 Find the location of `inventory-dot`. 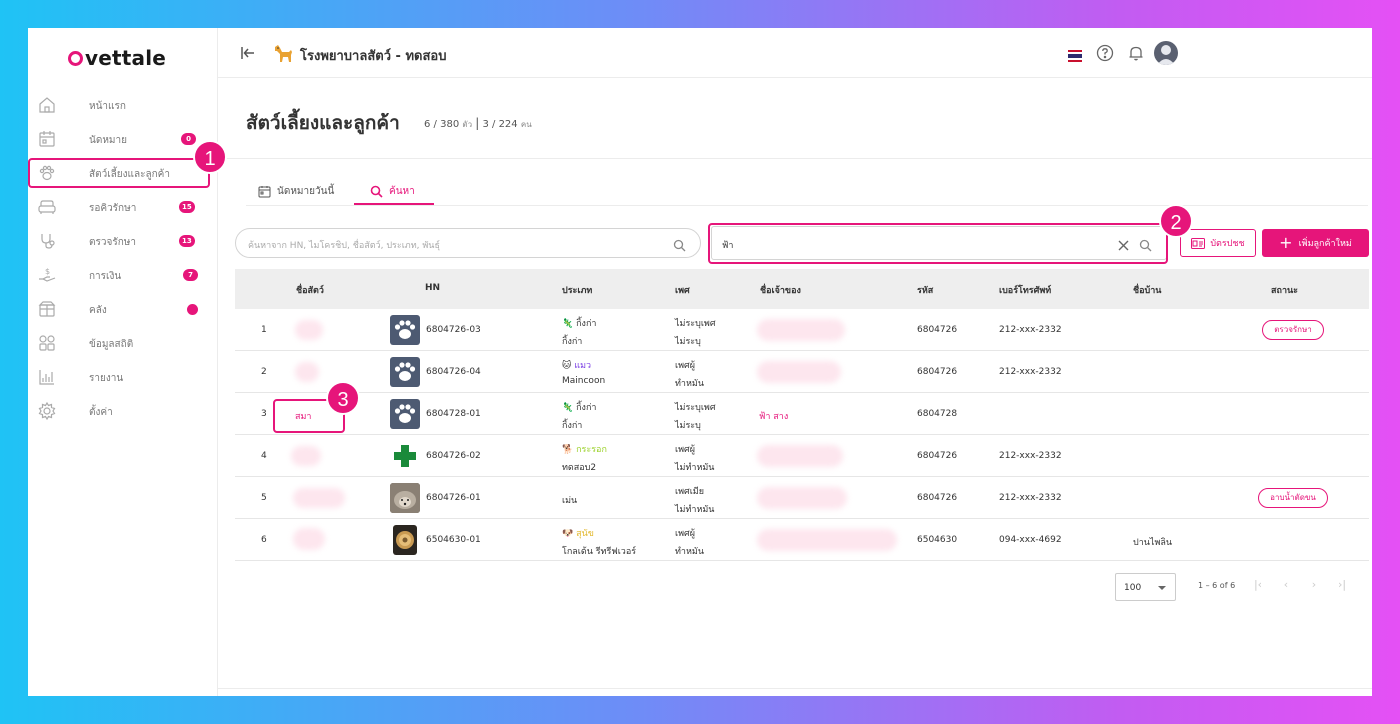

inventory-dot is located at coordinates (192, 309).